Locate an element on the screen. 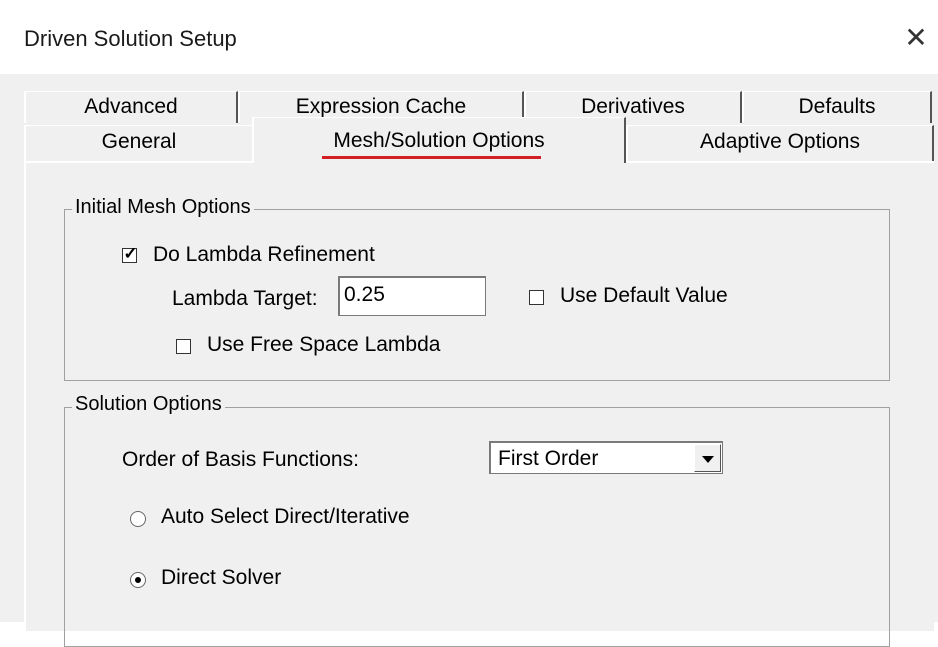 The height and width of the screenshot is (647, 938). tab-label: Advanced is located at coordinates (131, 106).